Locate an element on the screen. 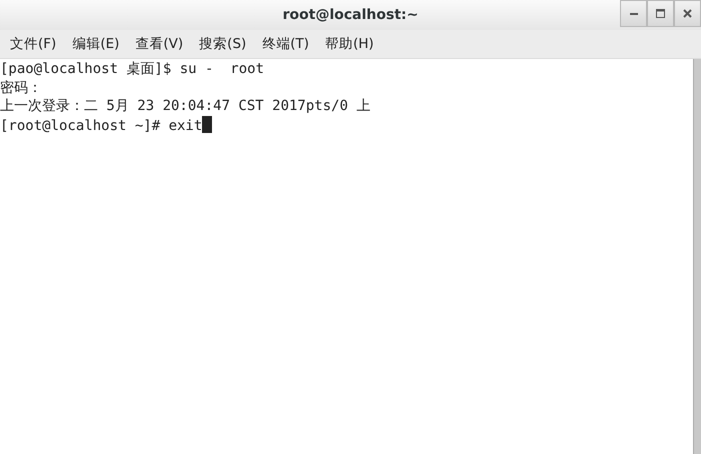  minimize-icon is located at coordinates (634, 13).